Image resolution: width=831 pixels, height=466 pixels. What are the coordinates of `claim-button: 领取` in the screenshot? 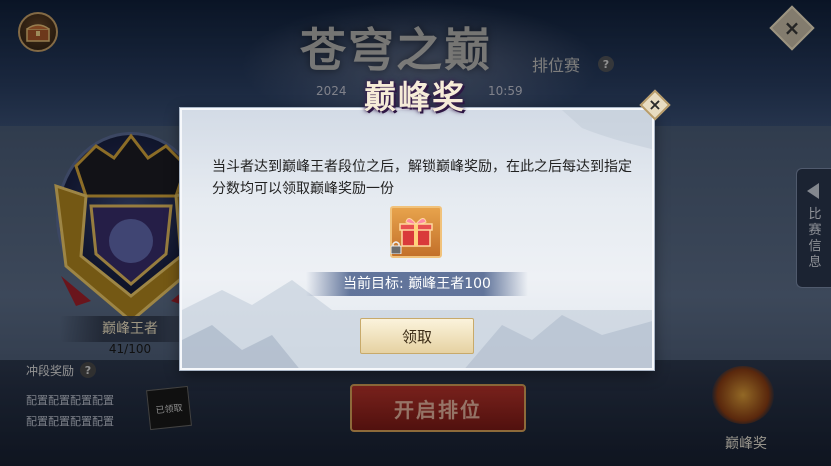 It's located at (417, 336).